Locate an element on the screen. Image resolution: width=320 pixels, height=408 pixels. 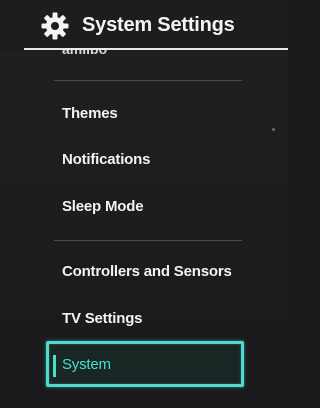
menu-item-amiibo: amiibo is located at coordinates (122, 55).